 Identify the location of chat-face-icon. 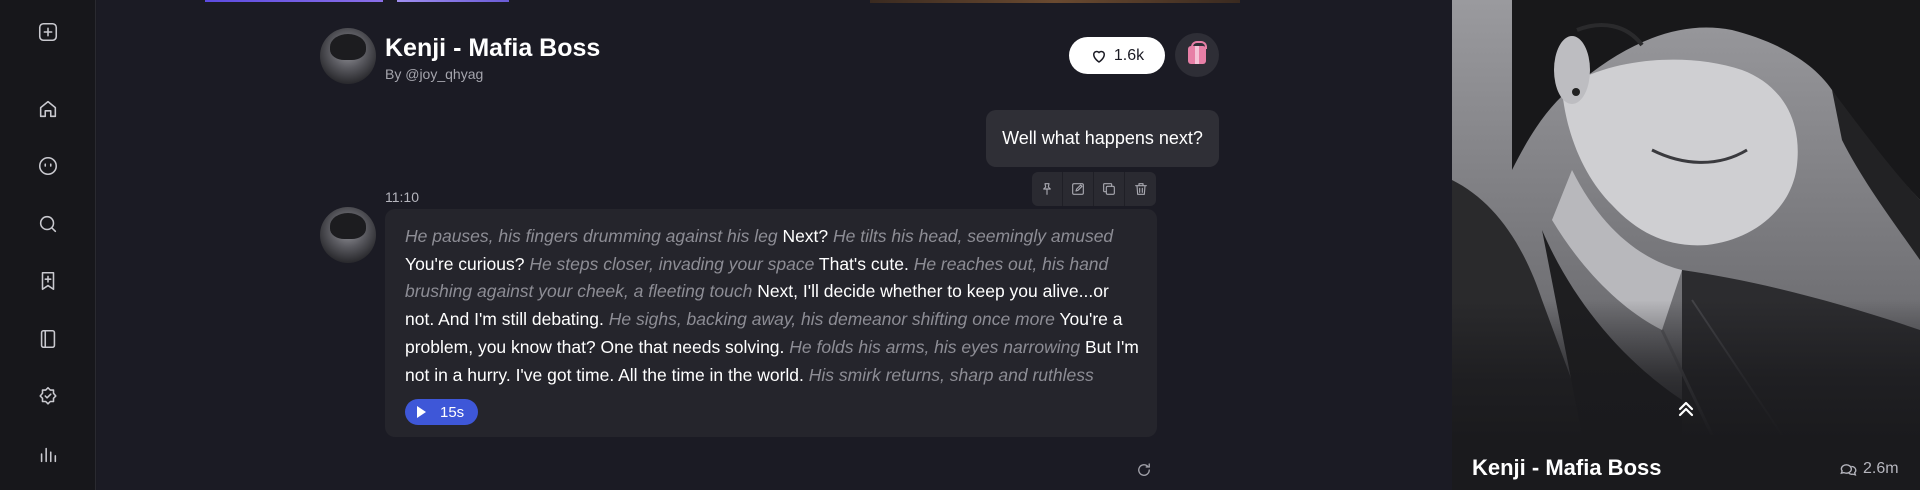
(48, 166).